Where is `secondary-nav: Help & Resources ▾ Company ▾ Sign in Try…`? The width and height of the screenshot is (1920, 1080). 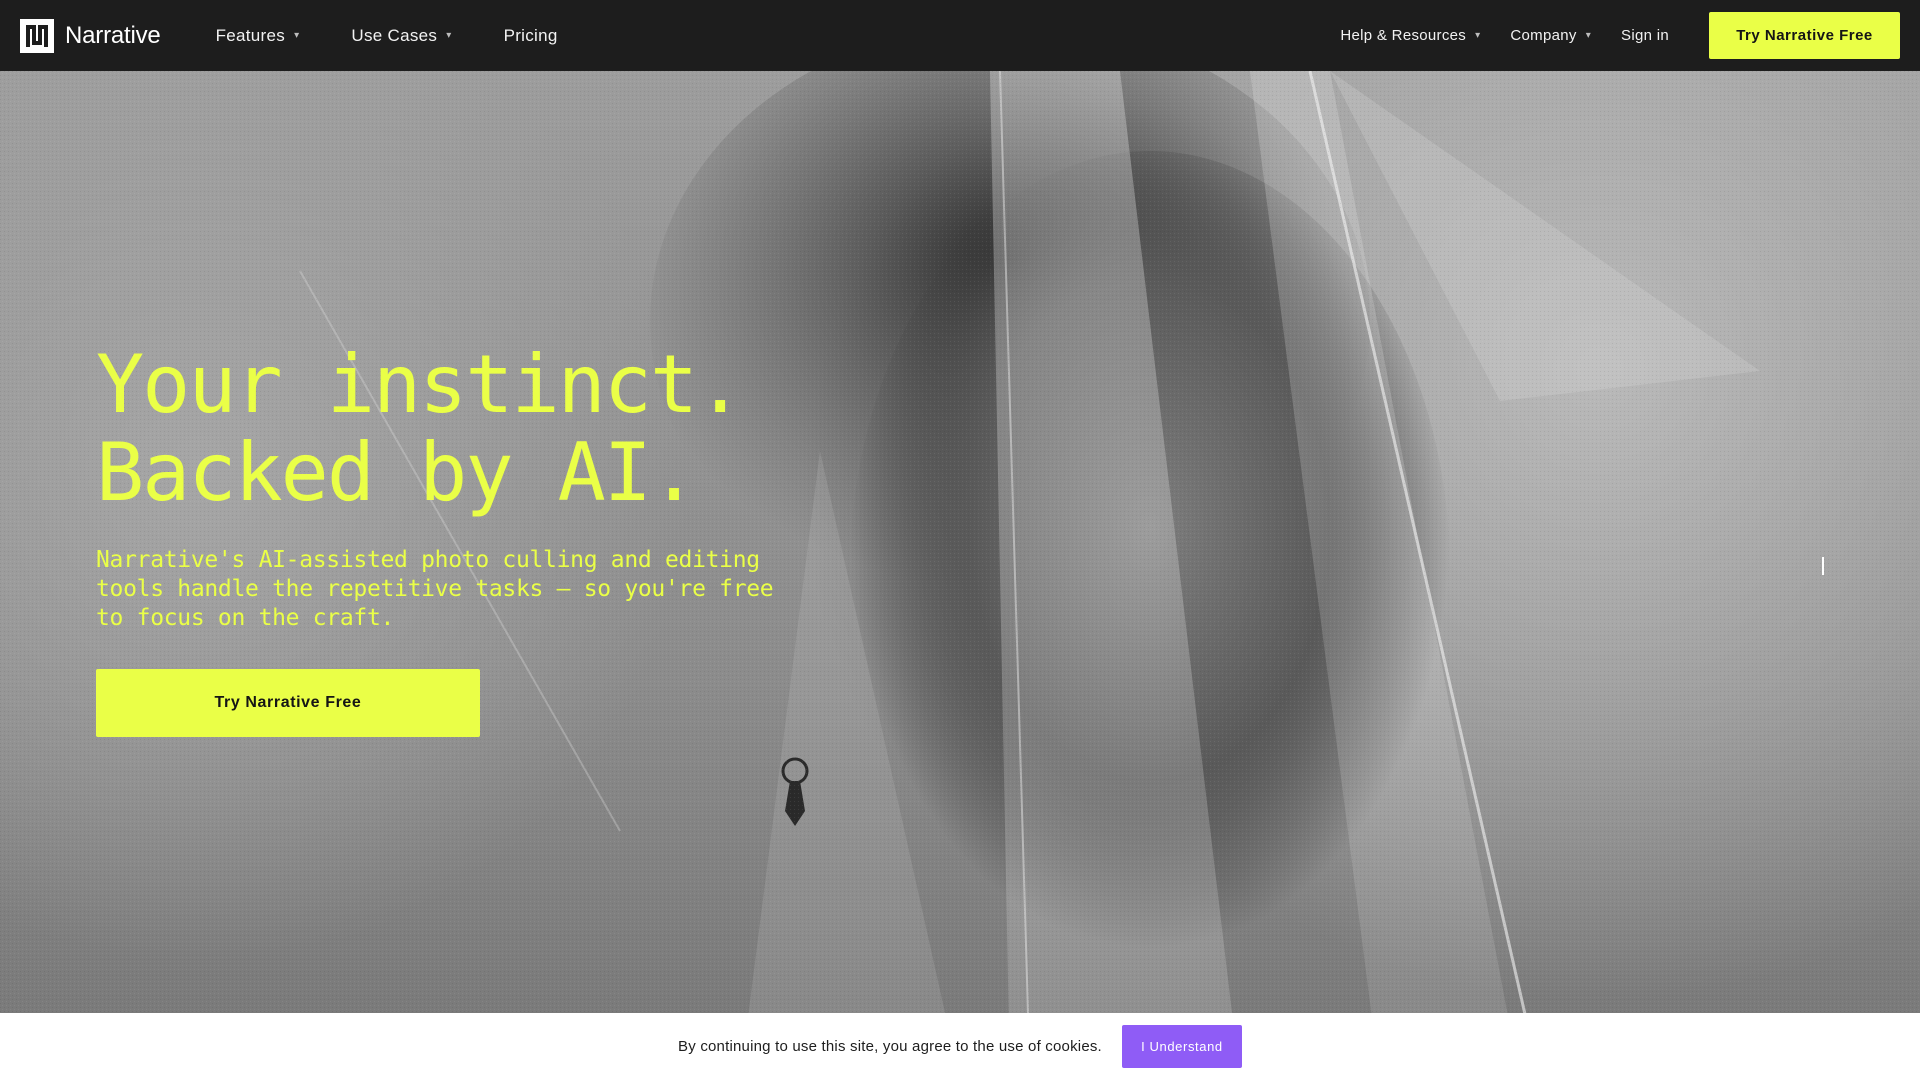 secondary-nav: Help & Resources ▾ Company ▾ Sign in Try… is located at coordinates (1630, 35).